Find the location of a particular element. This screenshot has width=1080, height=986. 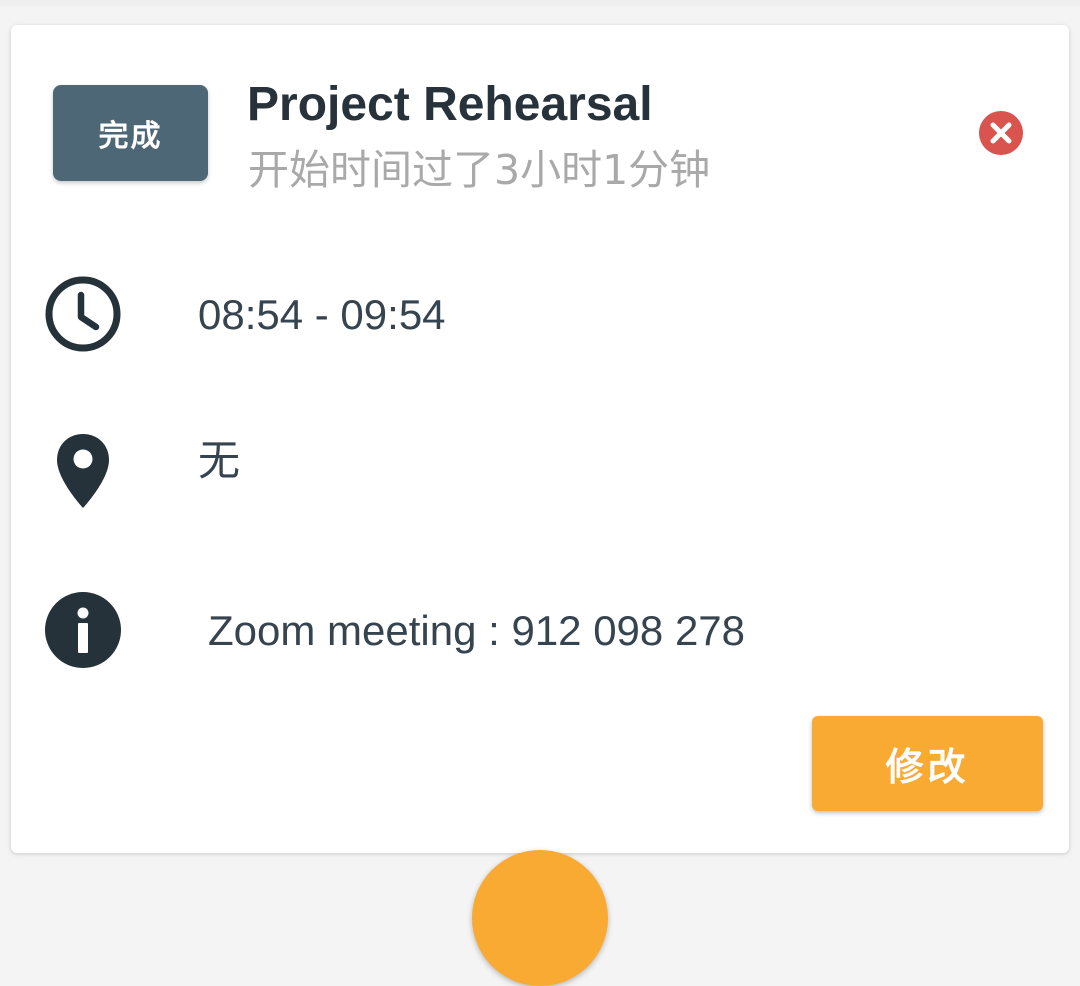

done-button: 完成 is located at coordinates (130, 133).